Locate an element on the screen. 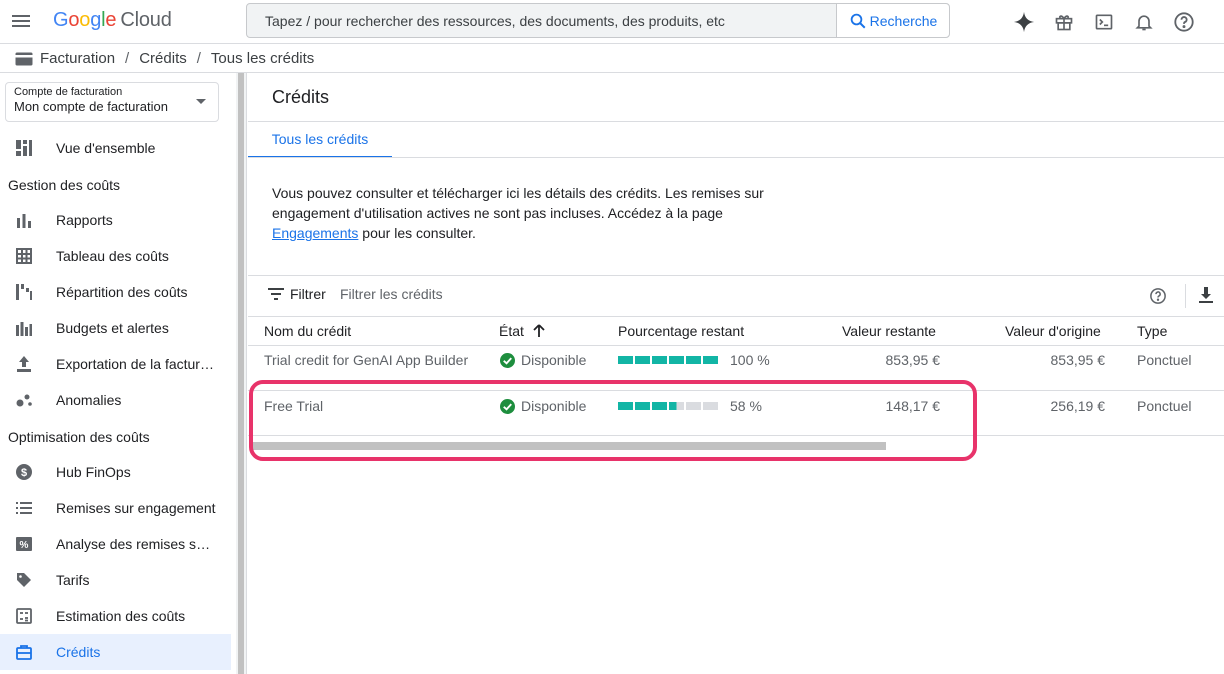  highlight-annotation is located at coordinates (613, 420).